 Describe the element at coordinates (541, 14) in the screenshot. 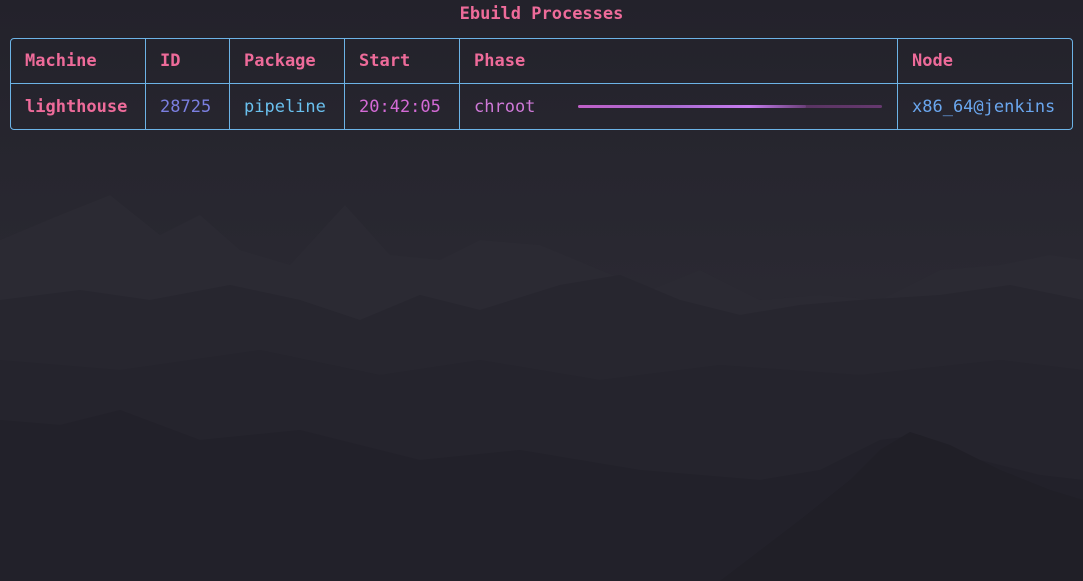

I see `window-title: Ebuild Processes` at that location.